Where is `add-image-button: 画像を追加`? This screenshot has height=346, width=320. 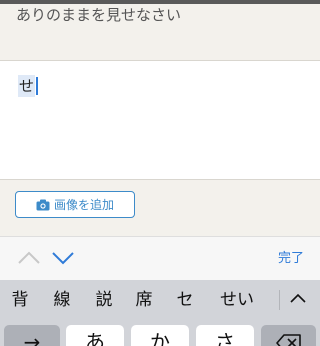 add-image-button: 画像を追加 is located at coordinates (75, 204).